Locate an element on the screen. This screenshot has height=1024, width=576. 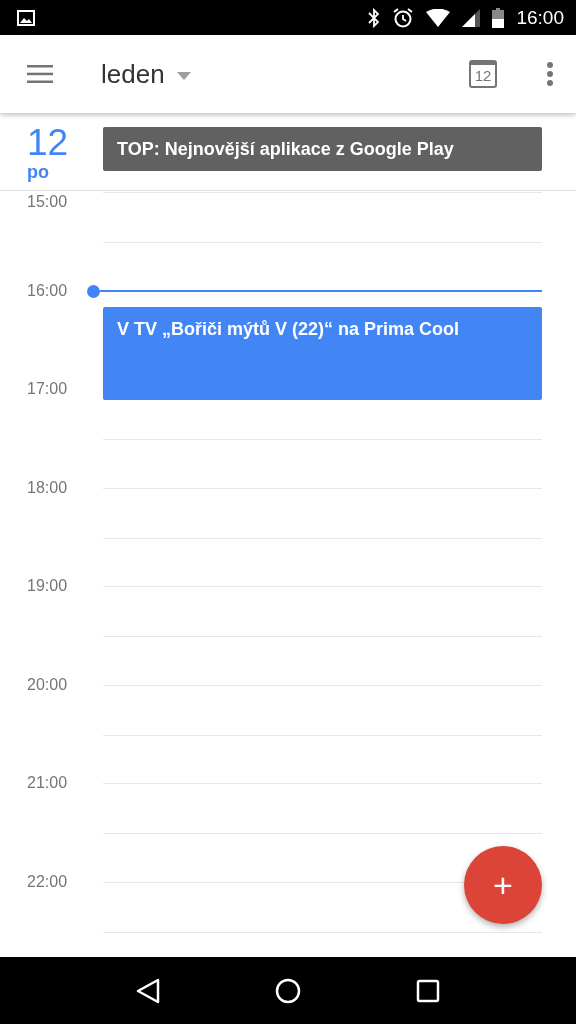
event-block: V TV „Bořiči mýtů V (22)“ na Prima Cool is located at coordinates (322, 353).